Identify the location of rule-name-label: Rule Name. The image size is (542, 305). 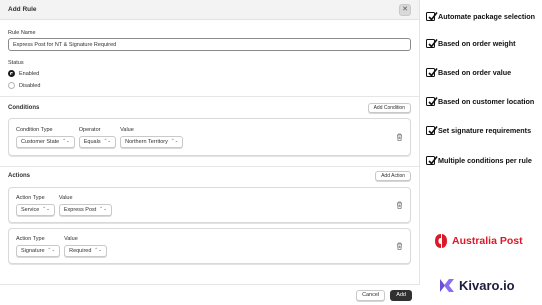
(22, 33).